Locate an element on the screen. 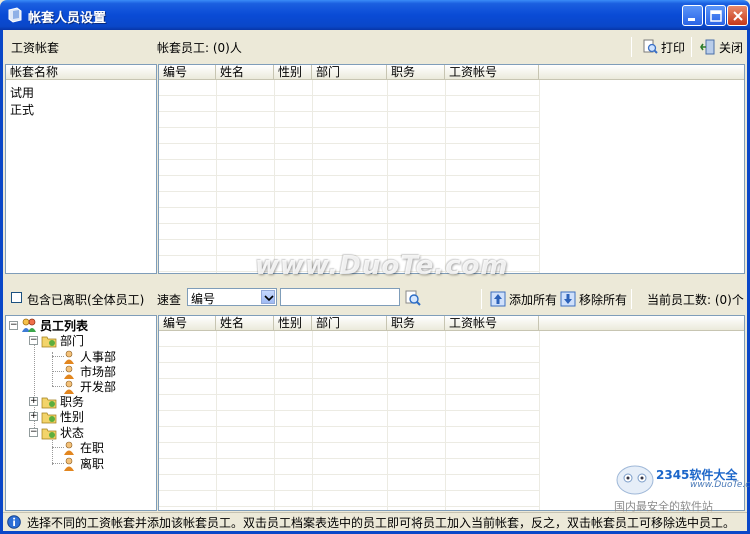 This screenshot has width=750, height=534. add-all-button: 添加所有 is located at coordinates (523, 299).